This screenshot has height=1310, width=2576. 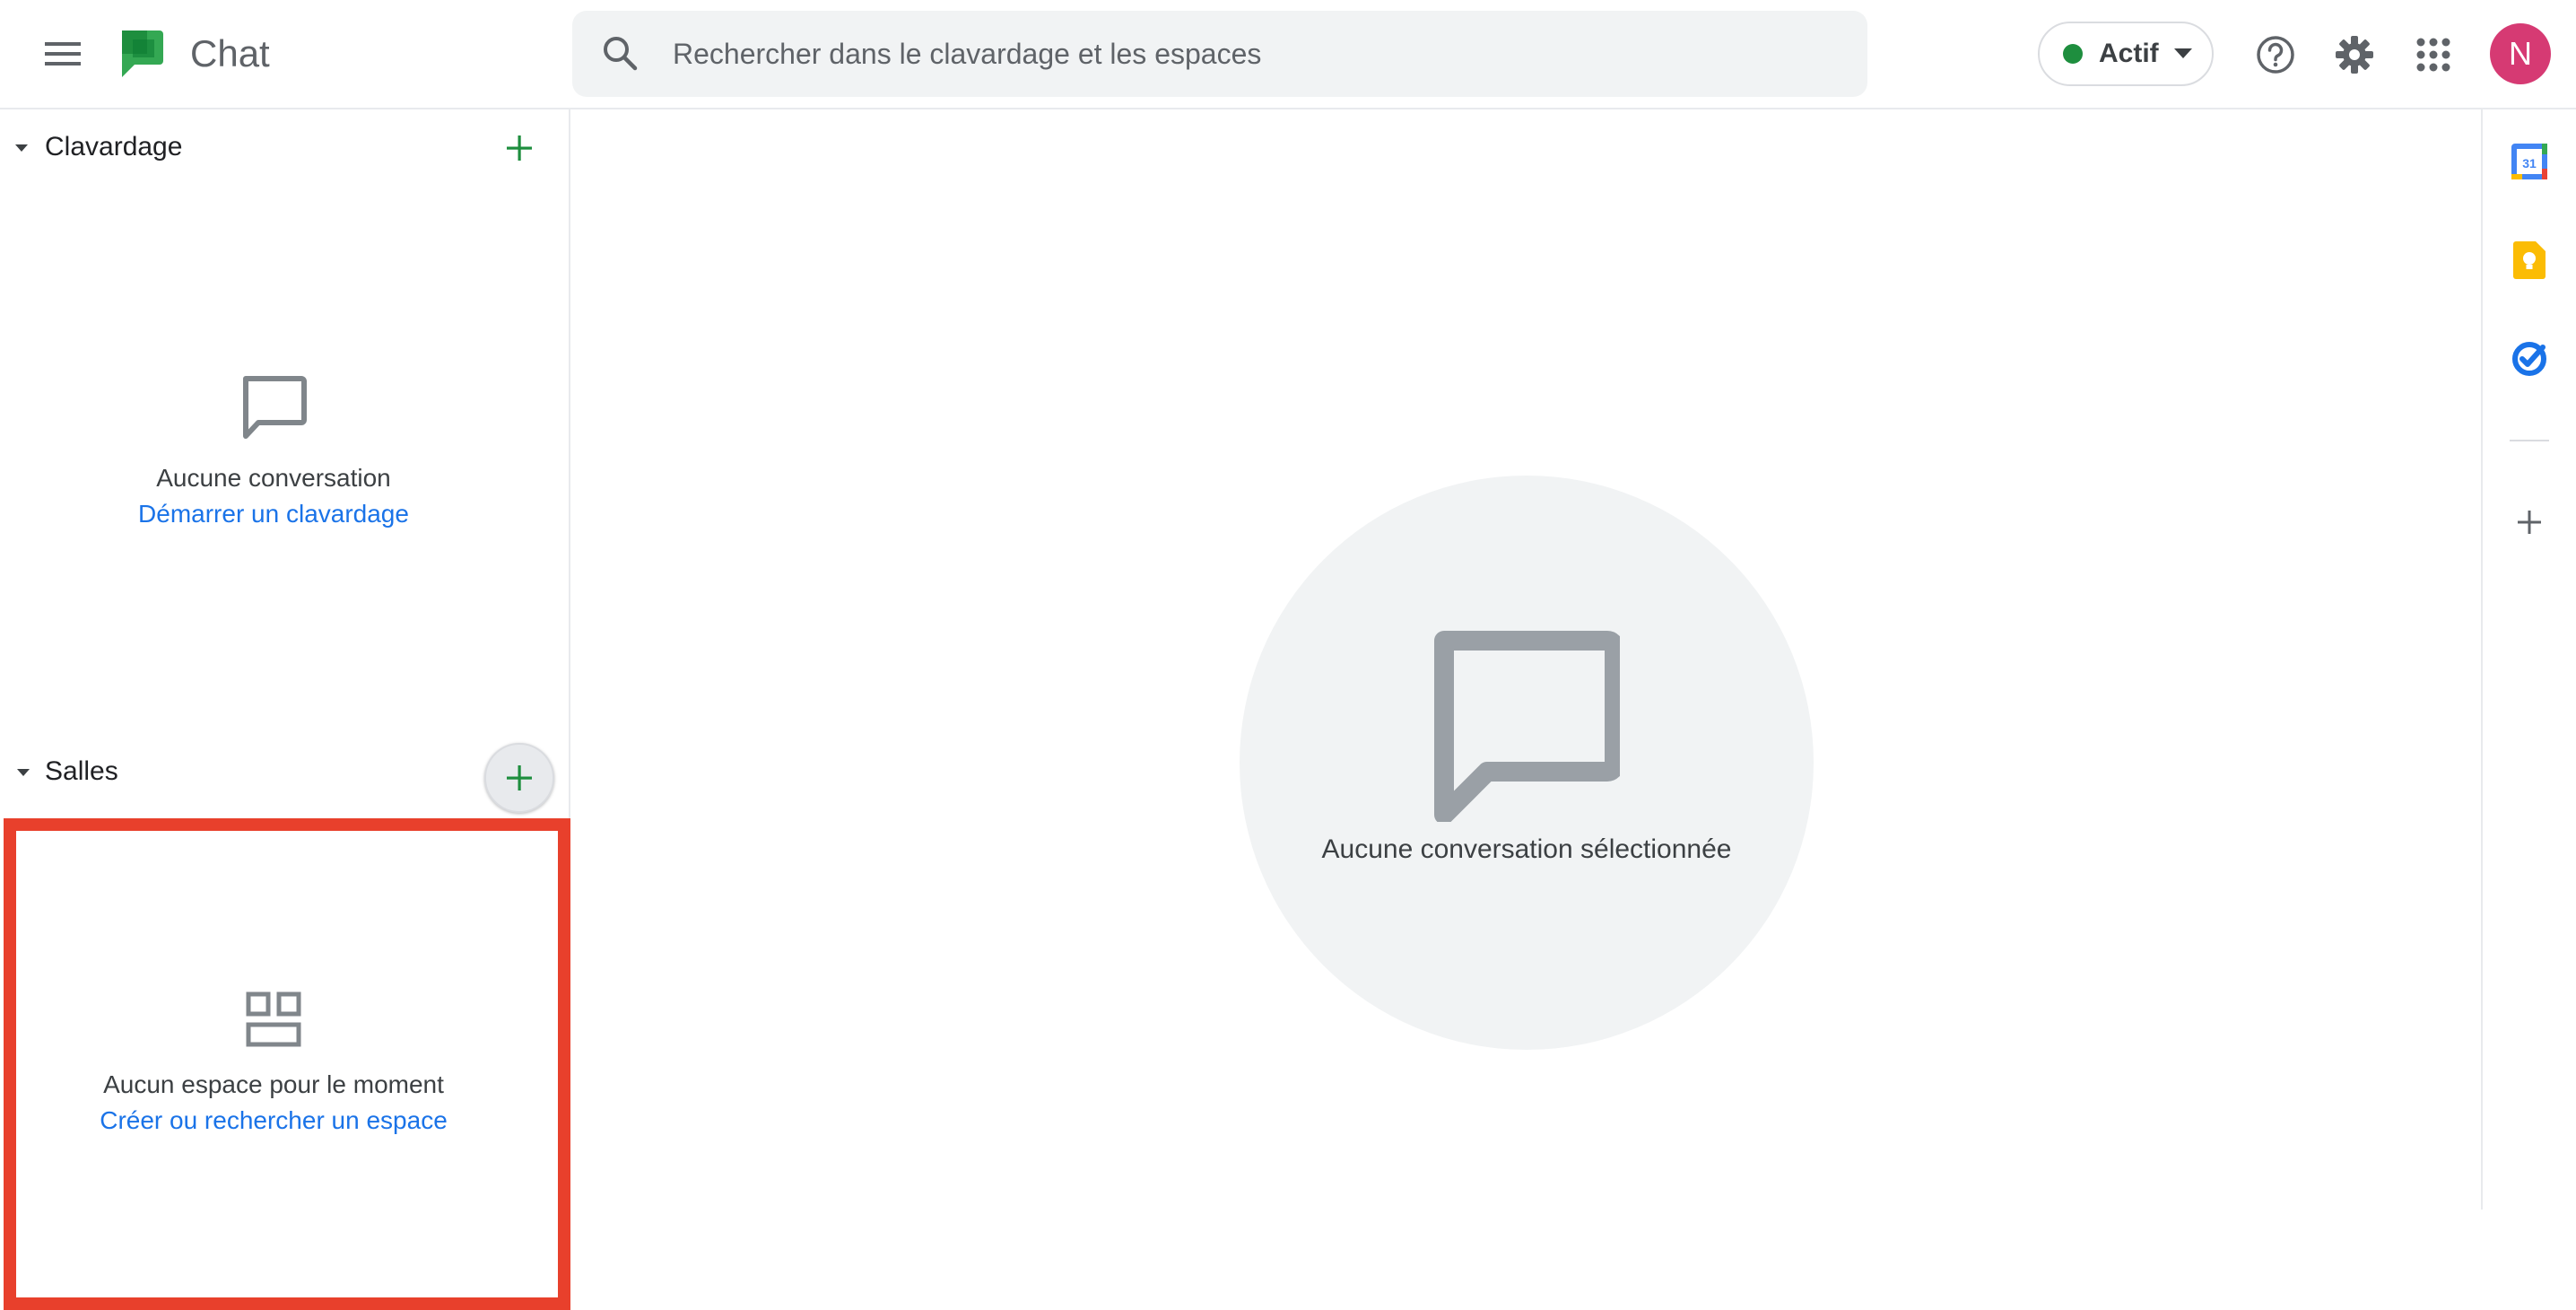 What do you see at coordinates (113, 147) in the screenshot?
I see `section-title-chats: Clavardage` at bounding box center [113, 147].